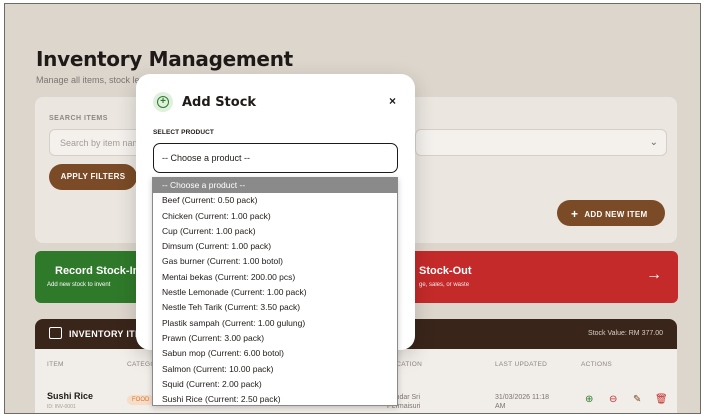 Image resolution: width=705 pixels, height=417 pixels. What do you see at coordinates (70, 396) in the screenshot?
I see `table-row-item-name: Sushi Rice` at bounding box center [70, 396].